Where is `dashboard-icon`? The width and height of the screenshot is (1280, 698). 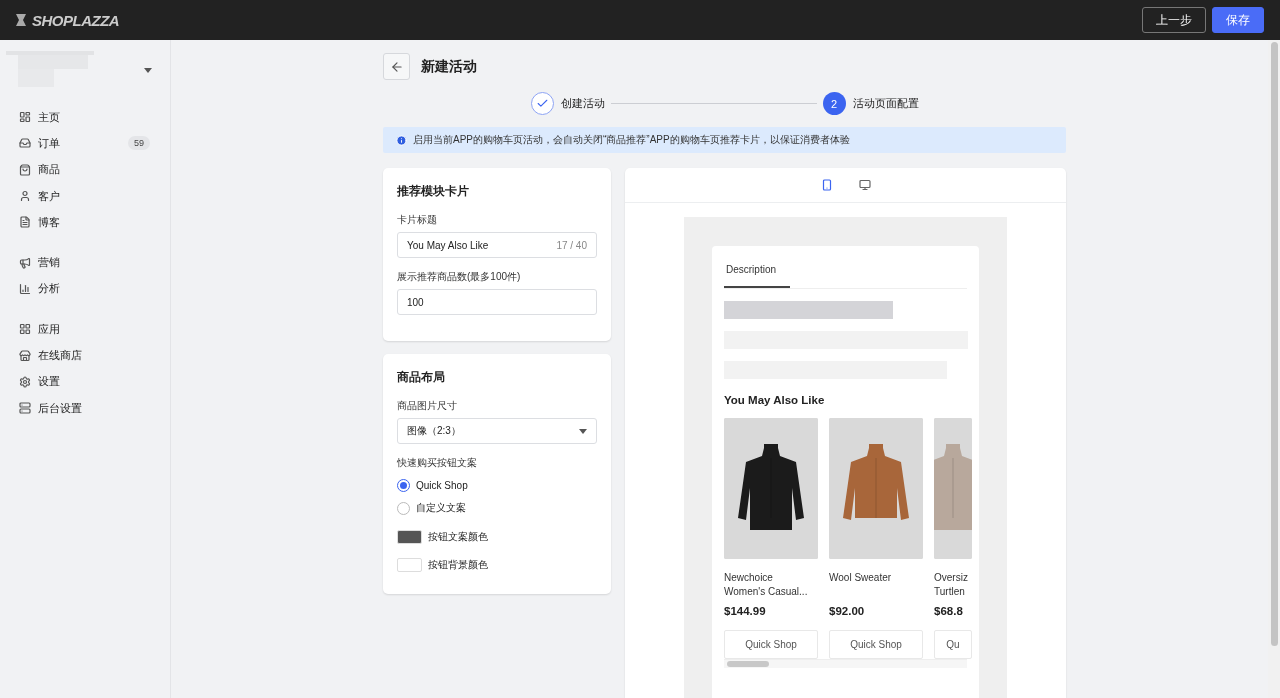
dashboard-icon is located at coordinates (25, 117).